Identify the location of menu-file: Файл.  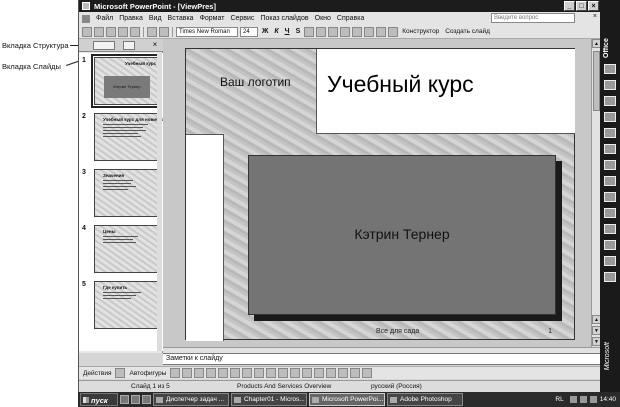
(104, 18).